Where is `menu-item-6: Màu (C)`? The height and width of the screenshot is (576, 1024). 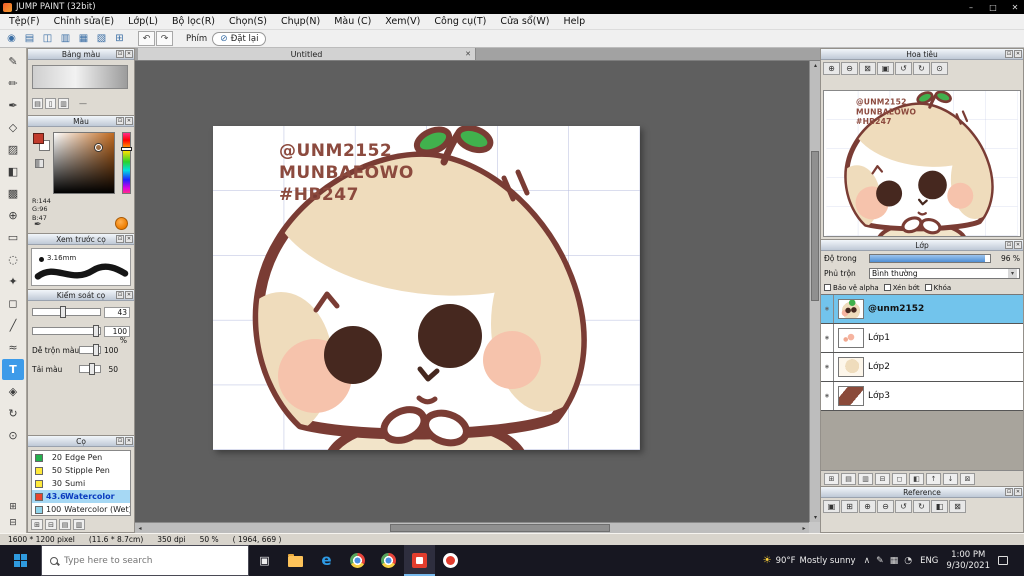
menu-item-6: Màu (C) is located at coordinates (352, 21).